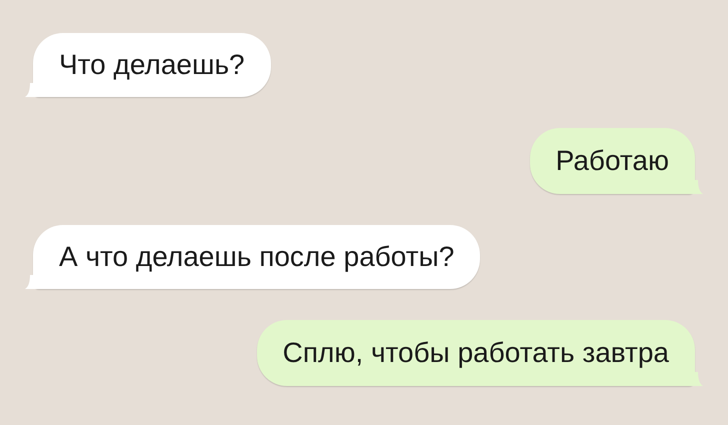 The image size is (728, 425). I want to click on message-bubble: Работаю, so click(612, 161).